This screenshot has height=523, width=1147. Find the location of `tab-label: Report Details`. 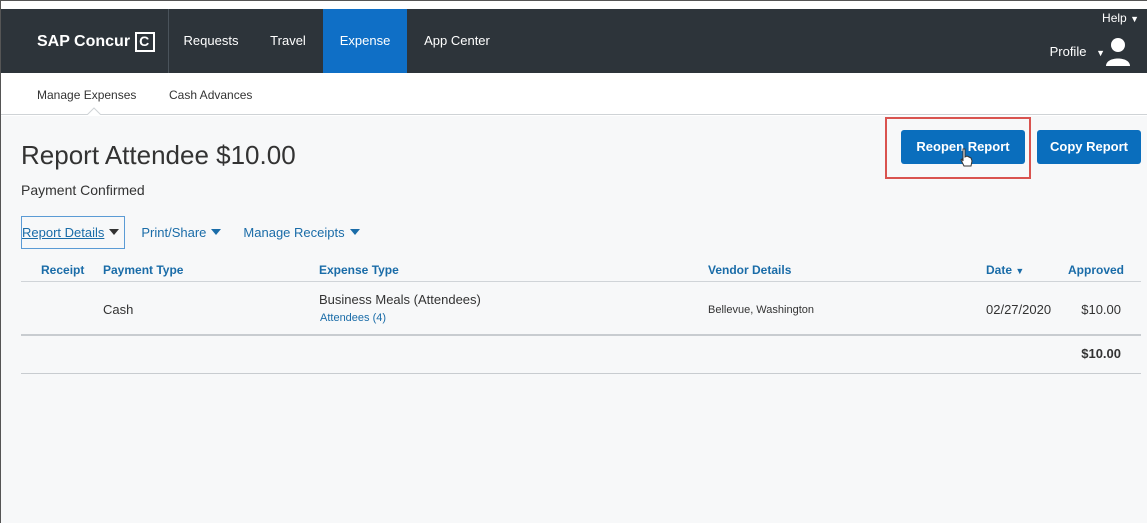

tab-label: Report Details is located at coordinates (63, 232).